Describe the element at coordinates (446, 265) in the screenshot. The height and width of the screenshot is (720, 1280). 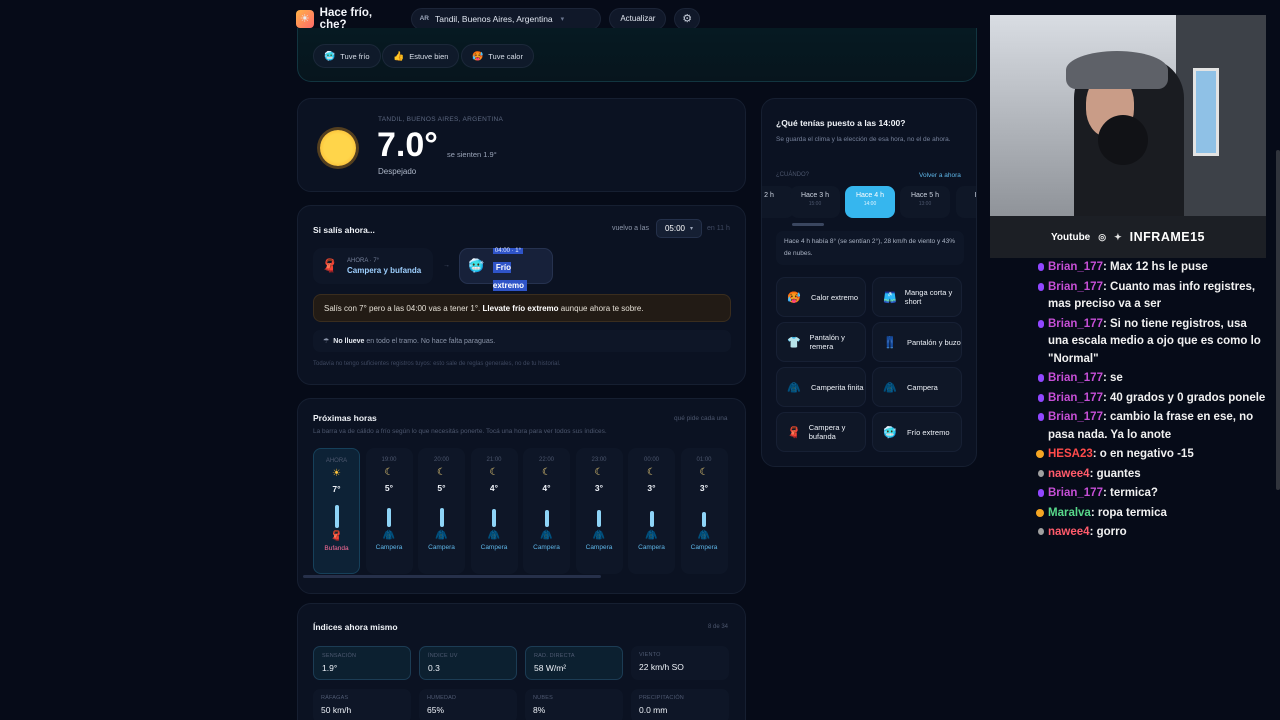
I see `arrow-right-icon: →` at that location.